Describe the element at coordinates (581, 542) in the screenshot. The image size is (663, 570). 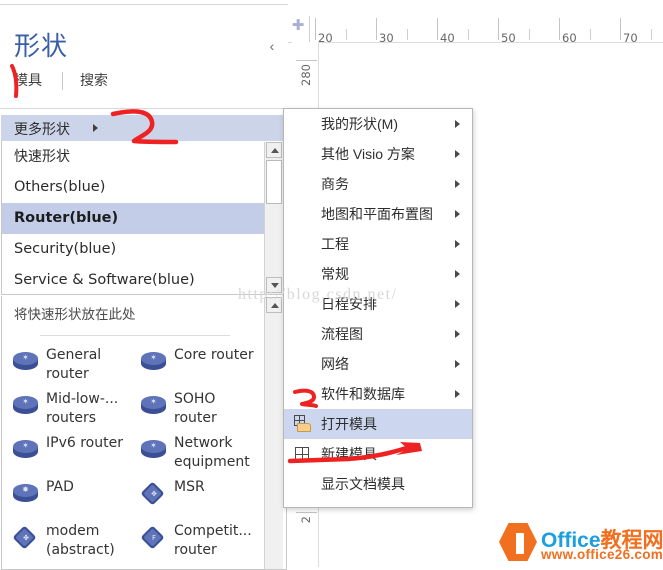
I see `office-tutorial-logo: Office教程网 www.office26.com` at that location.